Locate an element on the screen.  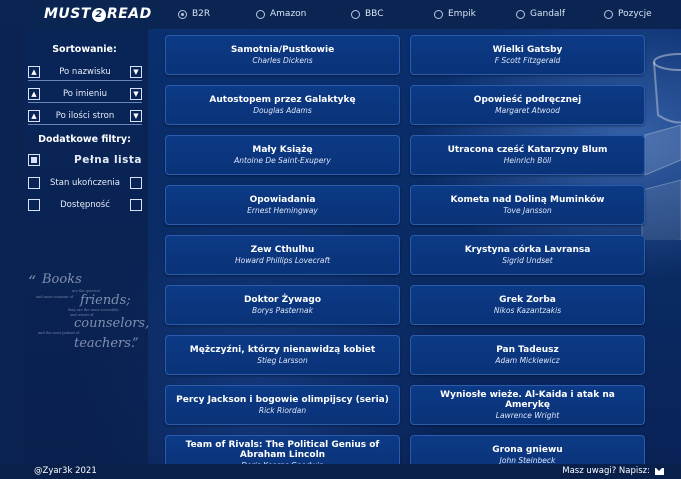
list-option-pozycje: Pozycje is located at coordinates (628, 14).